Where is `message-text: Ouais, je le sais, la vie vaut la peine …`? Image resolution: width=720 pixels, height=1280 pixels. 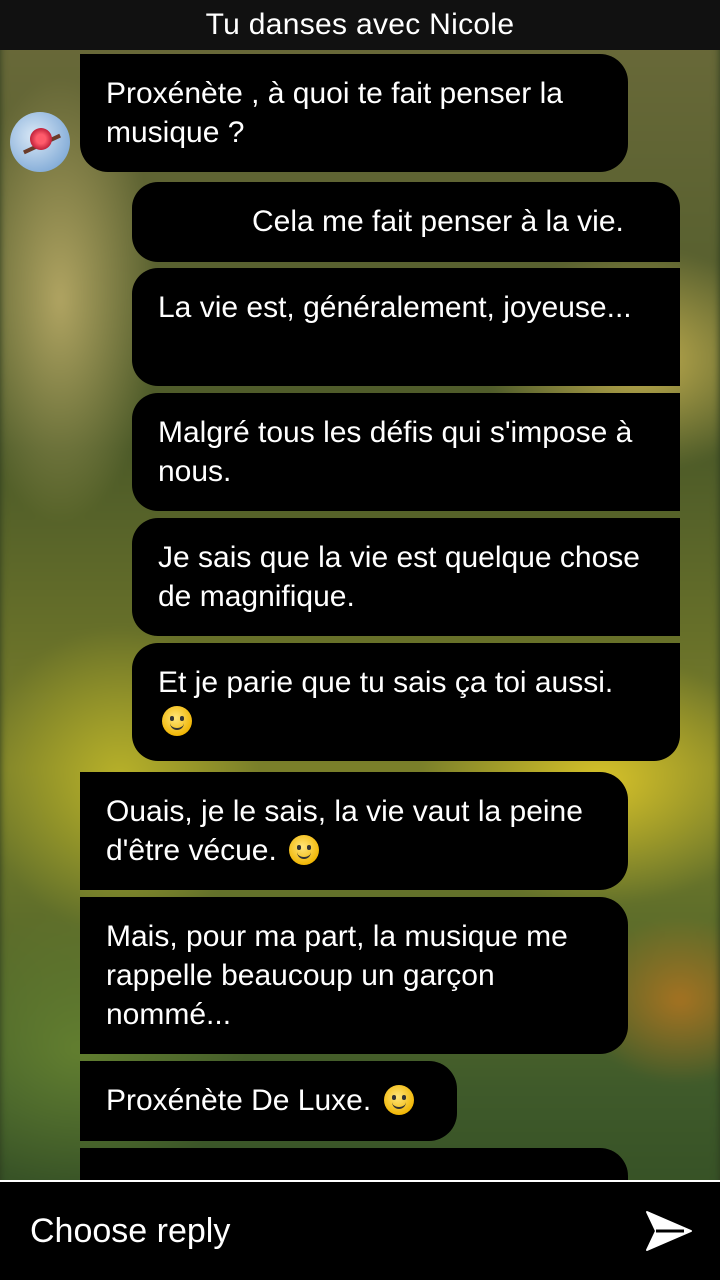 message-text: Ouais, je le sais, la vie vaut la peine … is located at coordinates (344, 831).